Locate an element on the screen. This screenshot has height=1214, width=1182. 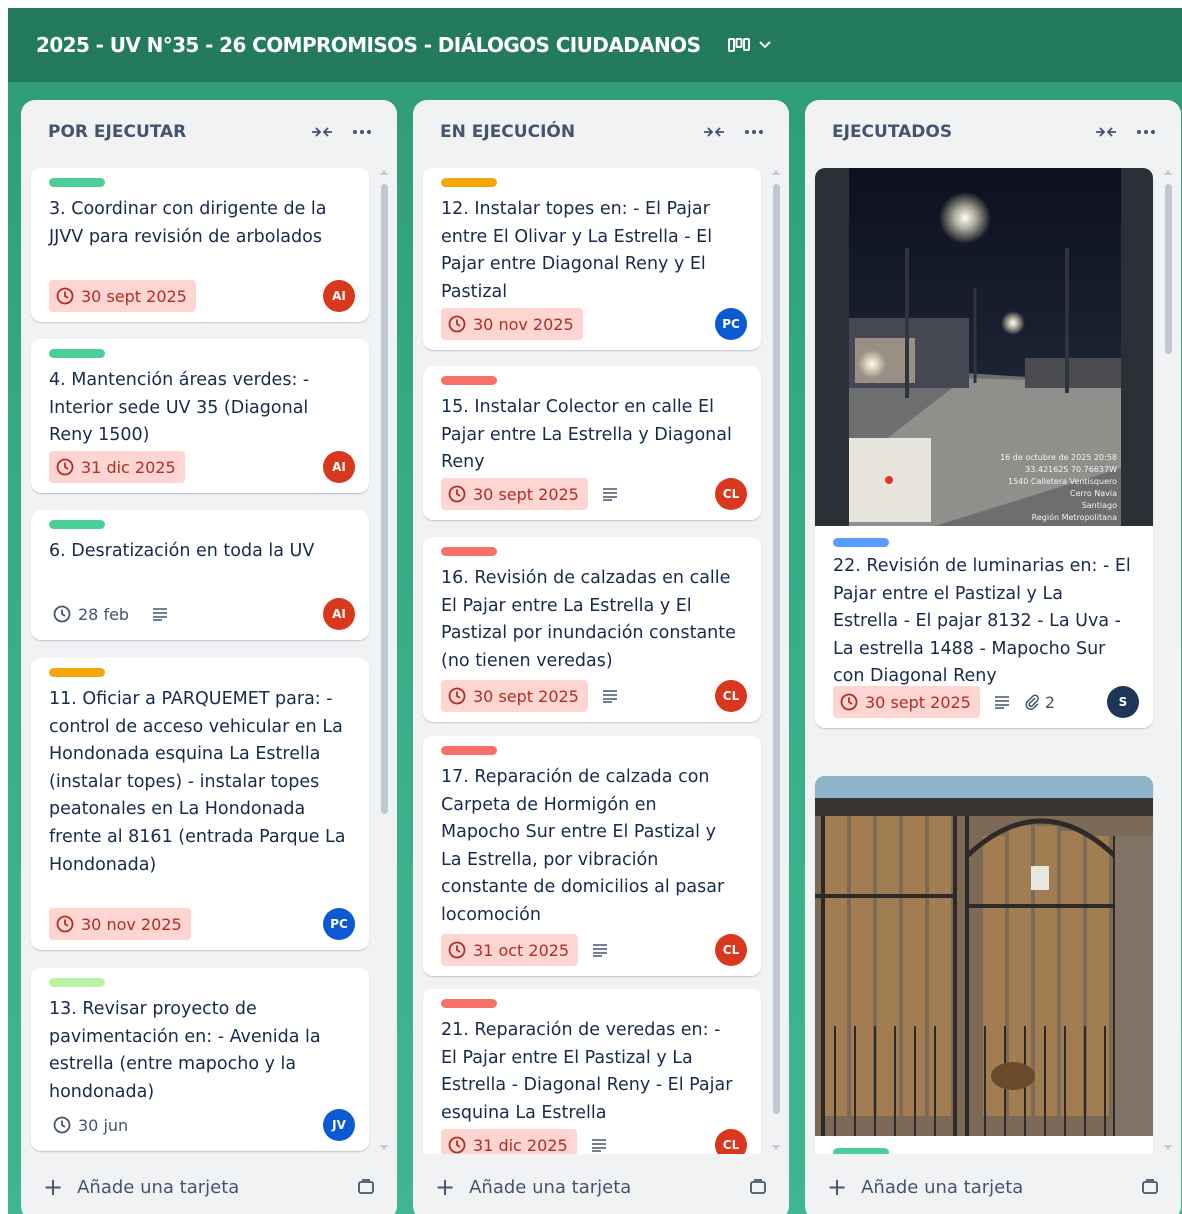
card-badges: 30 sept 2025 CL is located at coordinates (594, 696).